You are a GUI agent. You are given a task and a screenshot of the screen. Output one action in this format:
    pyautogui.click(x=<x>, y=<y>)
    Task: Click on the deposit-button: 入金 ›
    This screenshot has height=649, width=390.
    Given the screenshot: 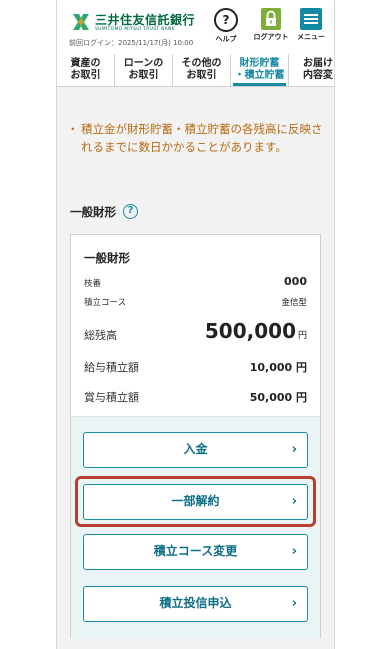 What is the action you would take?
    pyautogui.click(x=195, y=450)
    